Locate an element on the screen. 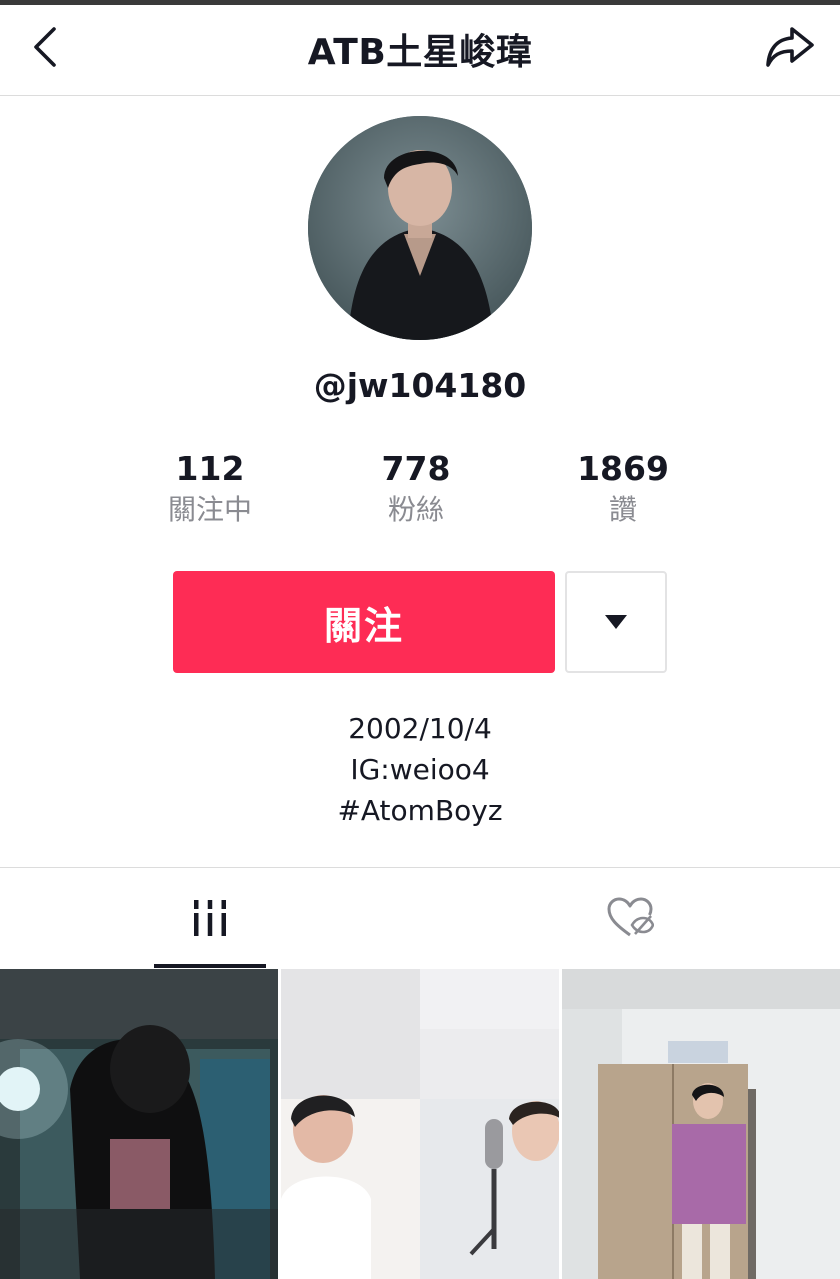 Image resolution: width=840 pixels, height=1279 pixels. page-title: ATB土星峻瑋 is located at coordinates (420, 52).